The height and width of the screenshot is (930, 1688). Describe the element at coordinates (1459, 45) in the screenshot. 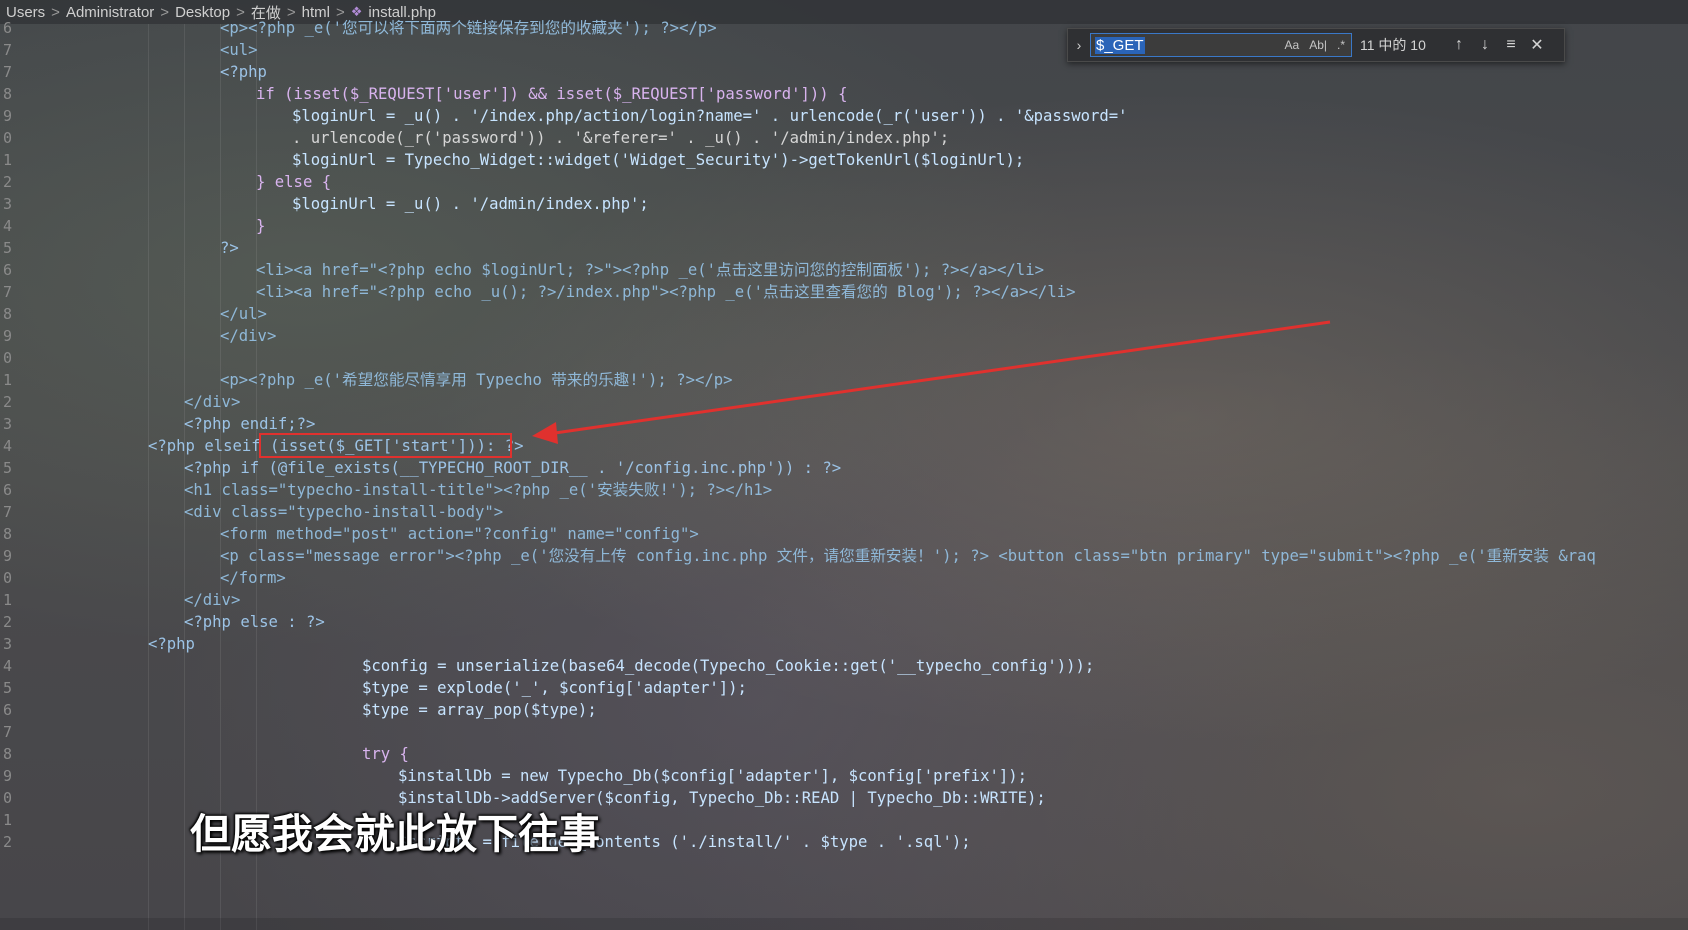

I see `arrow-up-icon: ↑` at that location.